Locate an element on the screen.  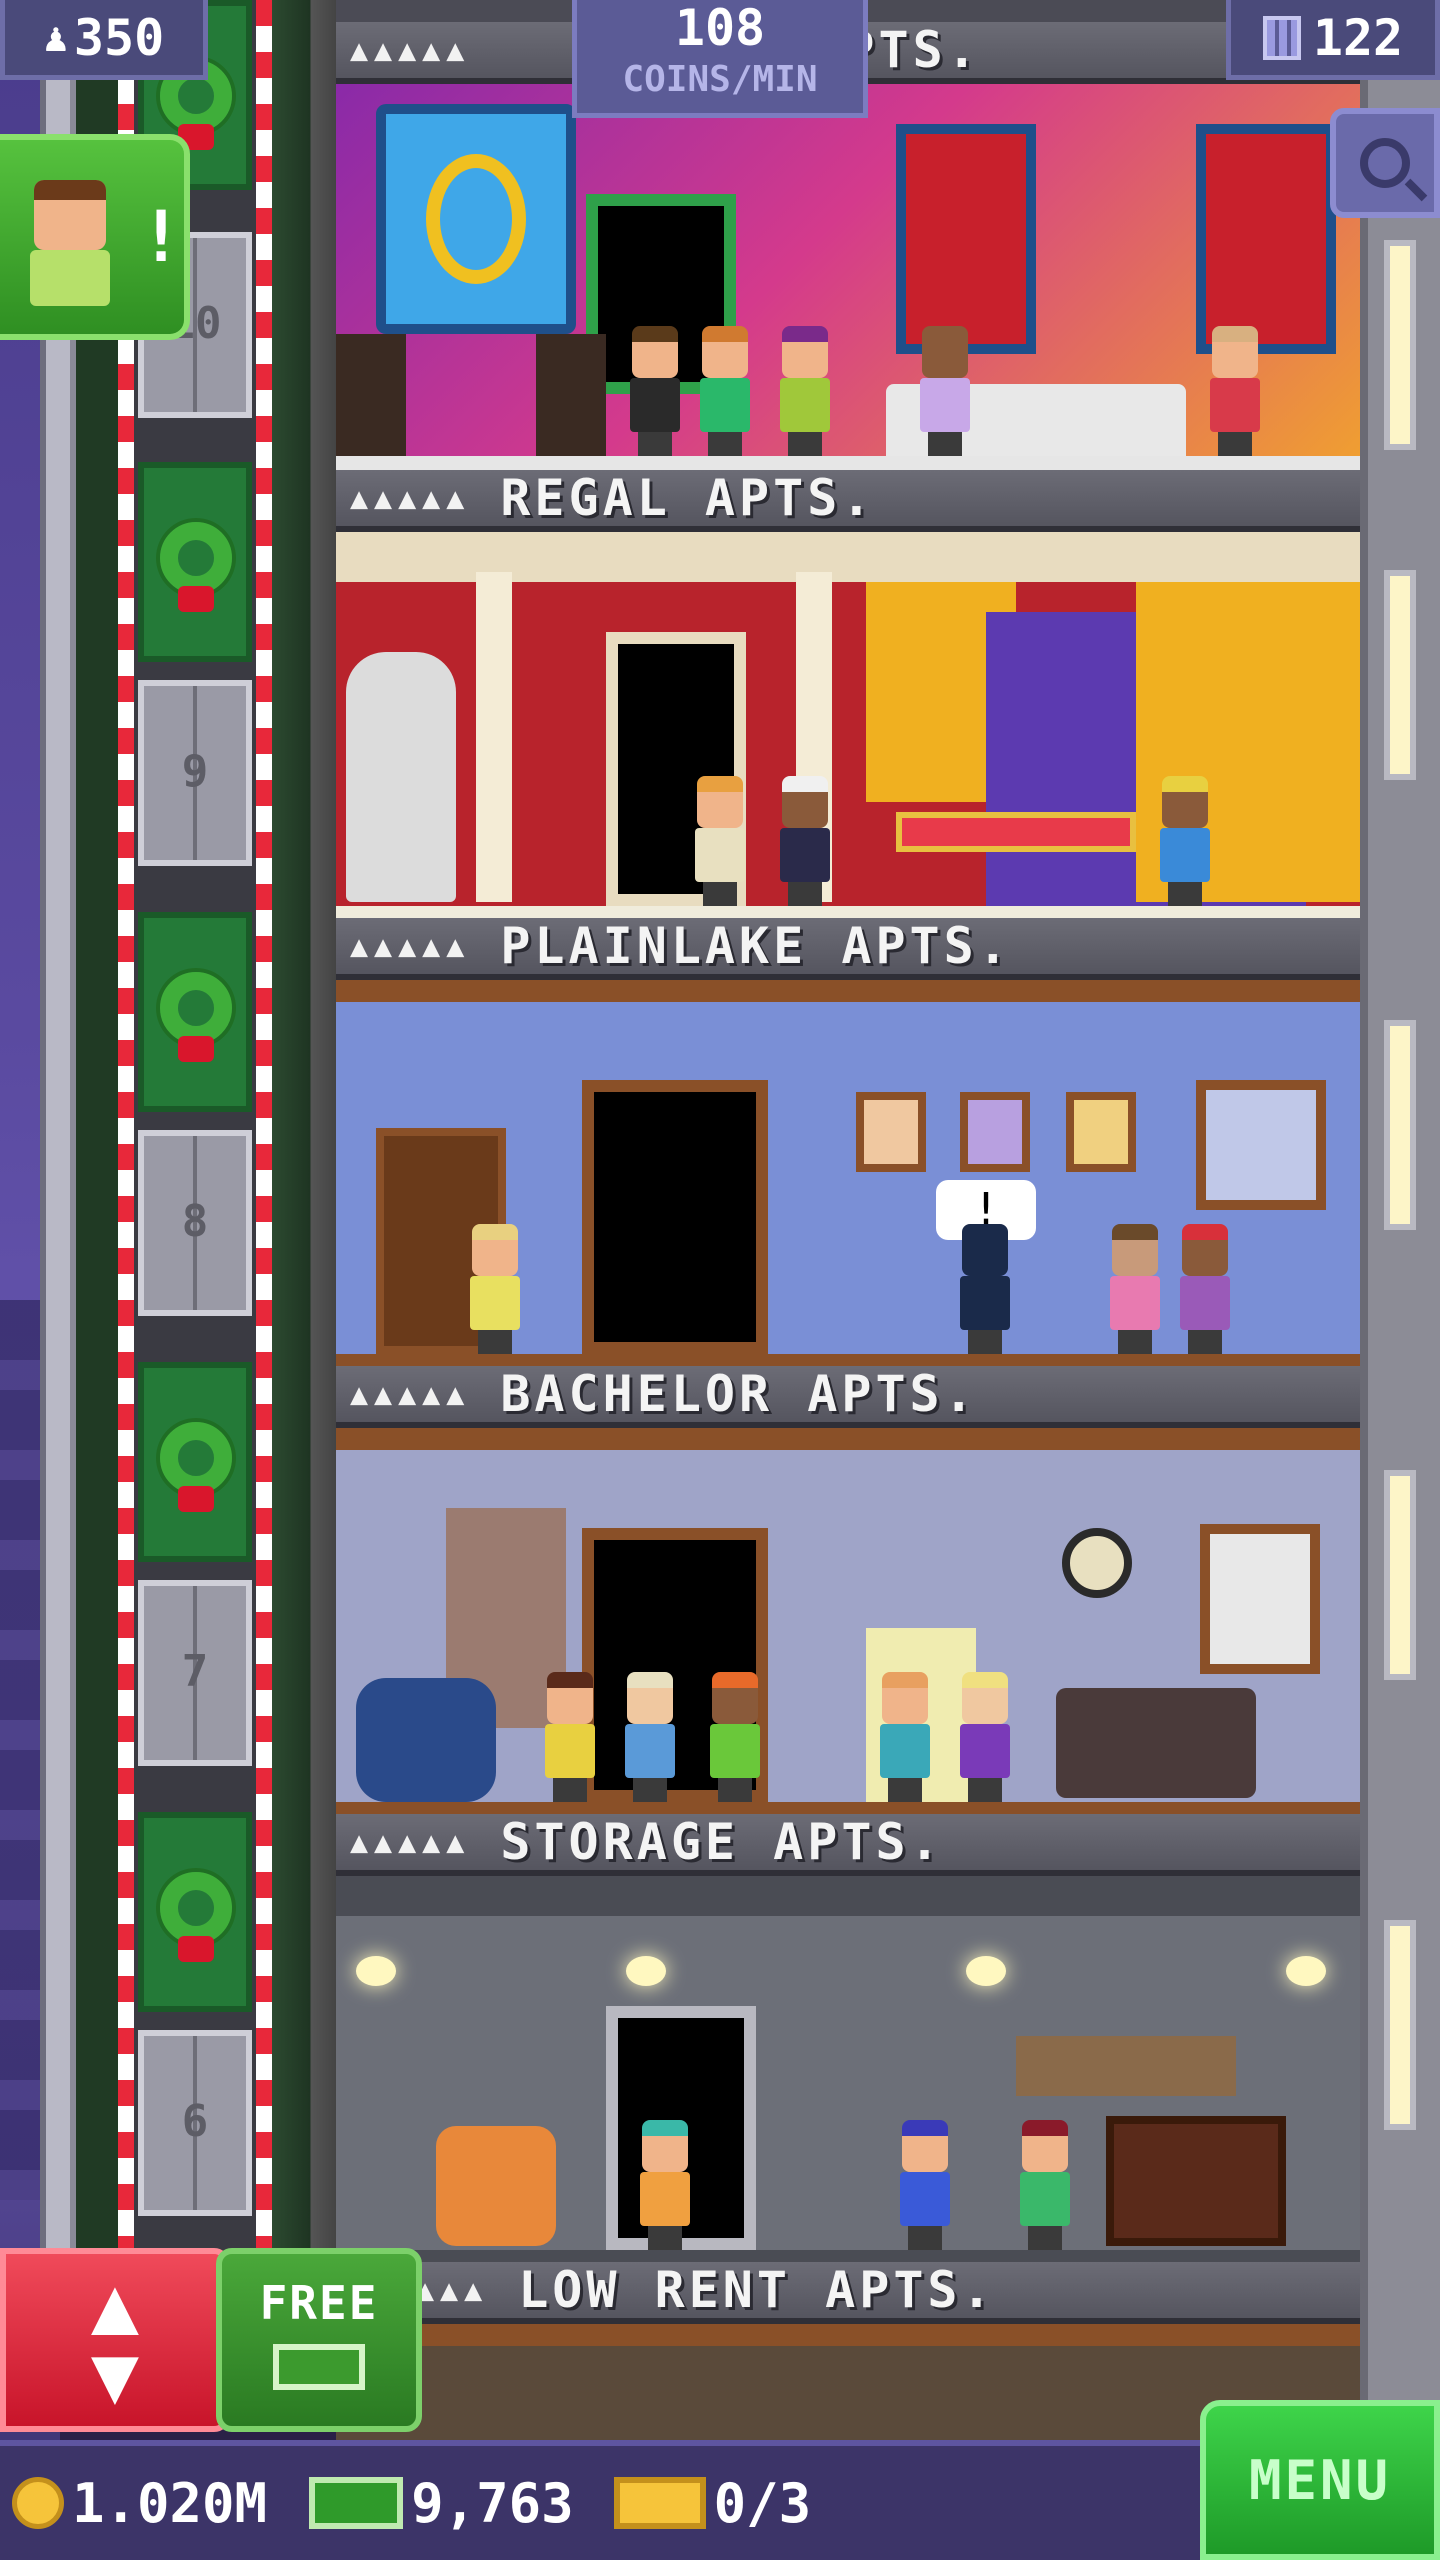
elevator-floor-9: 9 is located at coordinates (195, 773).